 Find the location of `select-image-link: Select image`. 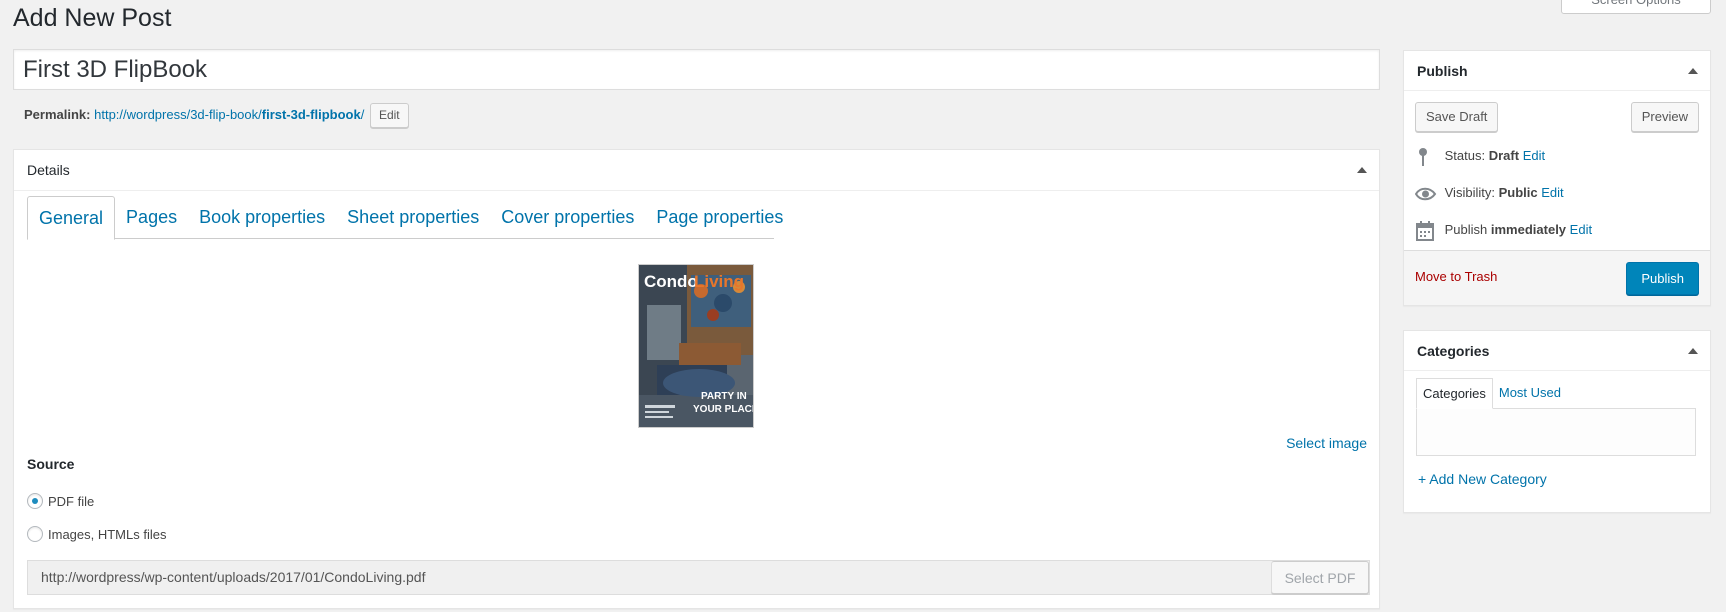

select-image-link: Select image is located at coordinates (1326, 443).